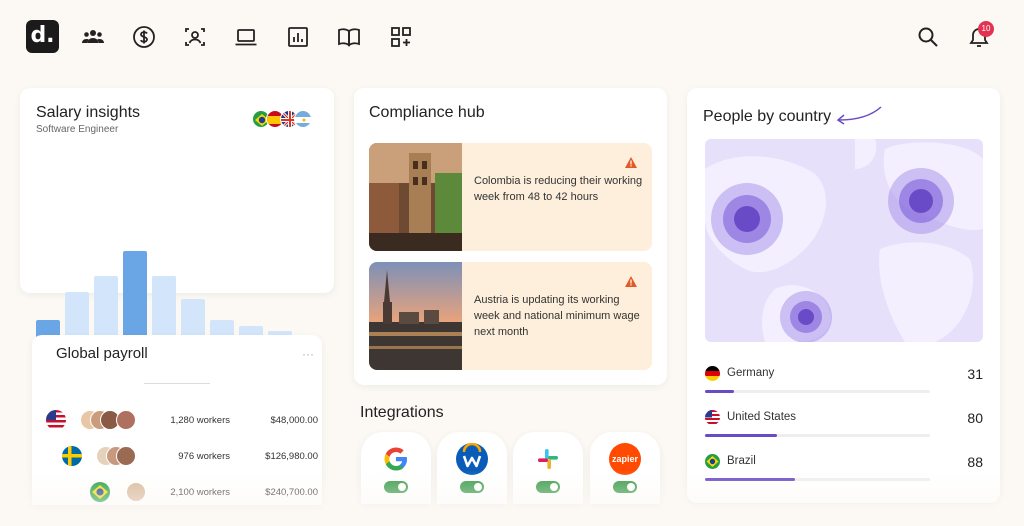 The image size is (1024, 526). I want to click on colombia-street-image, so click(415, 197).